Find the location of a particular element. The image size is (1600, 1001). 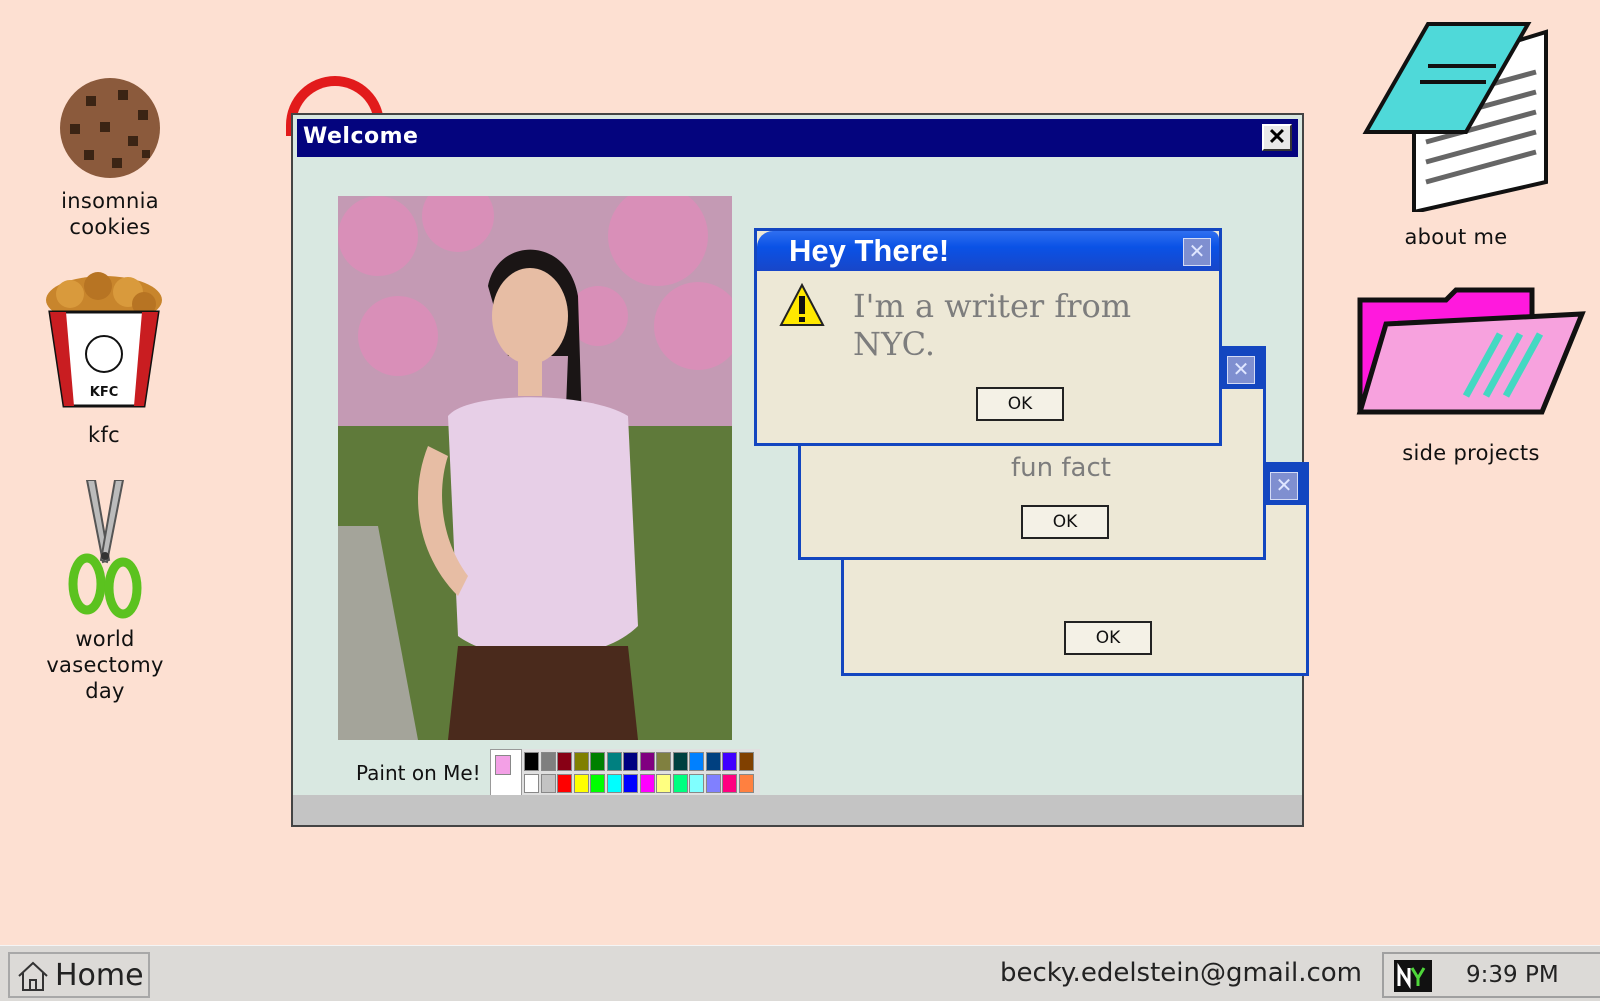

welcome-statusbar is located at coordinates (797, 810).